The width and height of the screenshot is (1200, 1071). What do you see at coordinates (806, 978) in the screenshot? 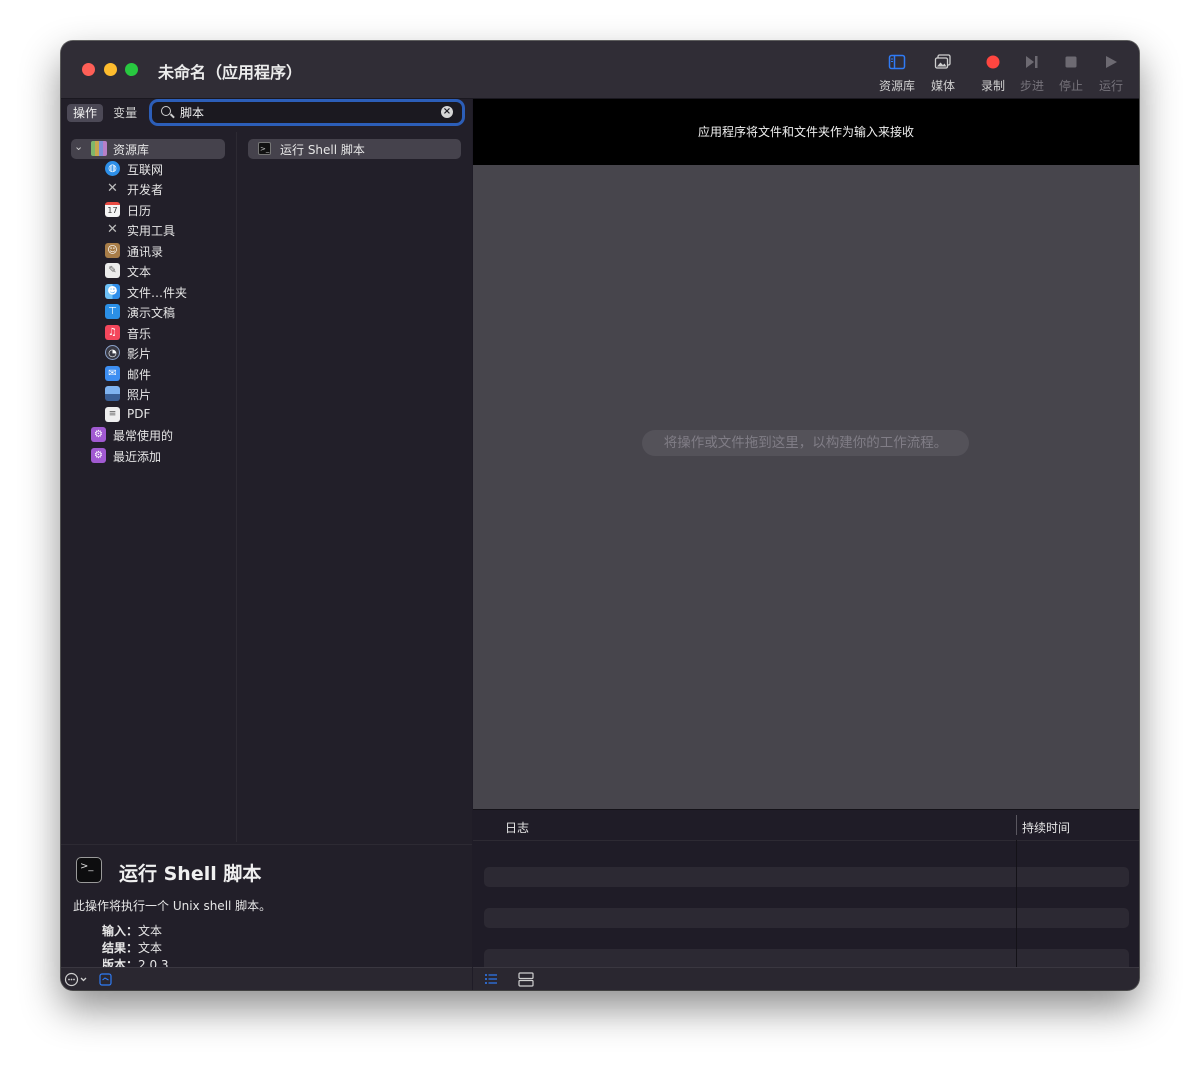
I see `workflow-bottom-bar` at bounding box center [806, 978].